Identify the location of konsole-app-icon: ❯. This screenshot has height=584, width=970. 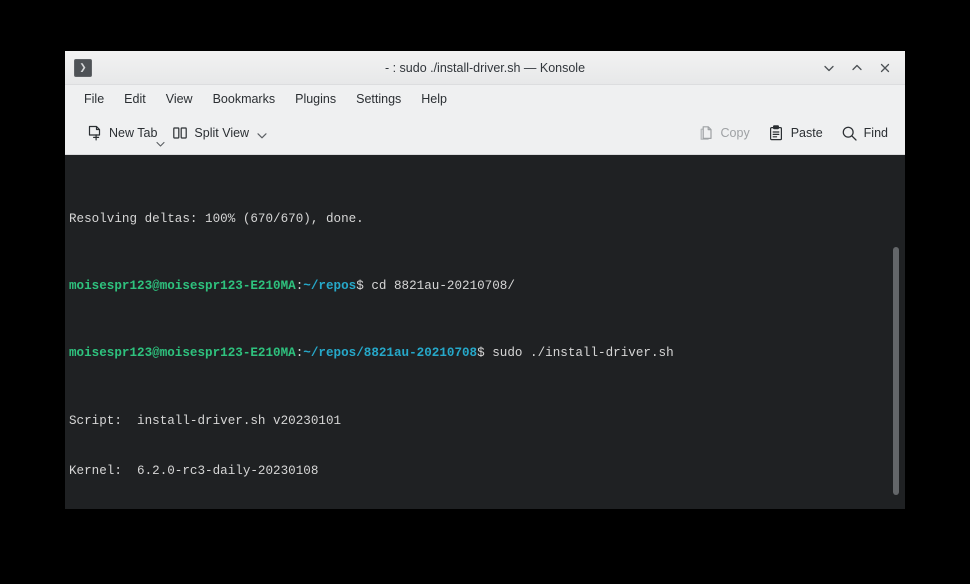
(83, 67).